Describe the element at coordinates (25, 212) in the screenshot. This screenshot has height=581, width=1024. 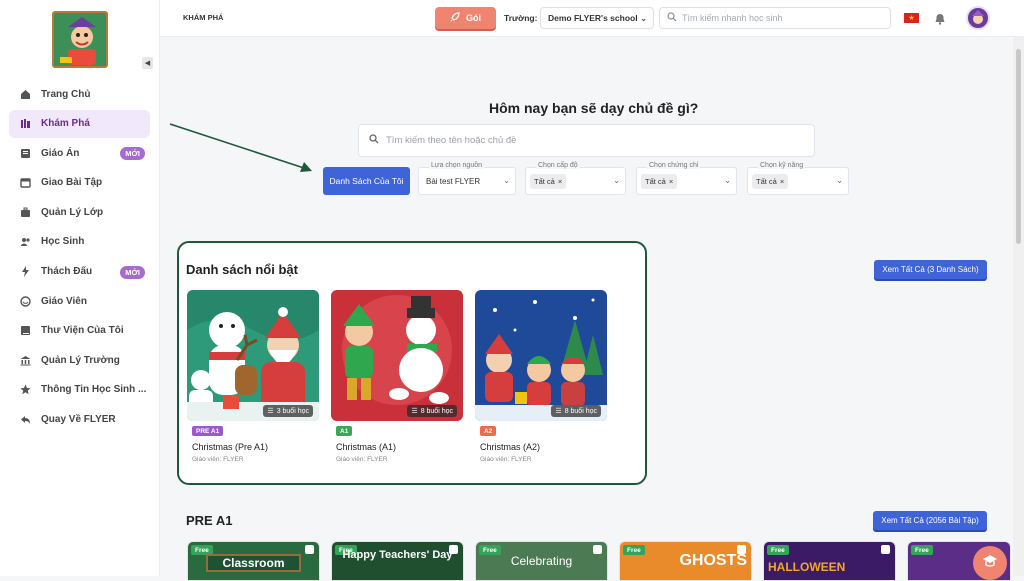
I see `briefcase-icon` at that location.